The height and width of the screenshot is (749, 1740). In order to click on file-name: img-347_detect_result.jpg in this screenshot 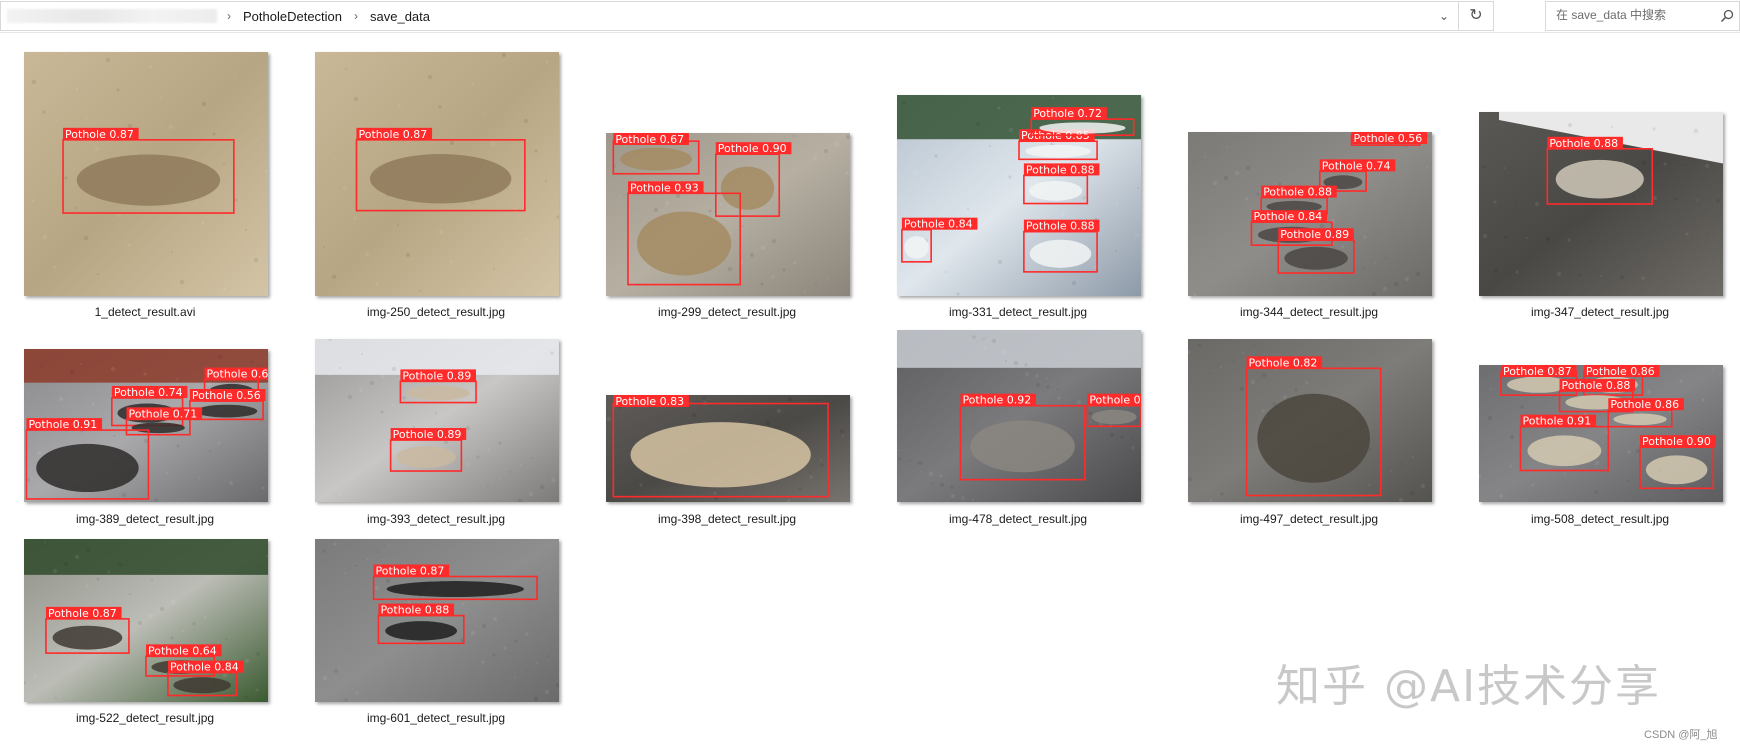, I will do `click(1597, 312)`.